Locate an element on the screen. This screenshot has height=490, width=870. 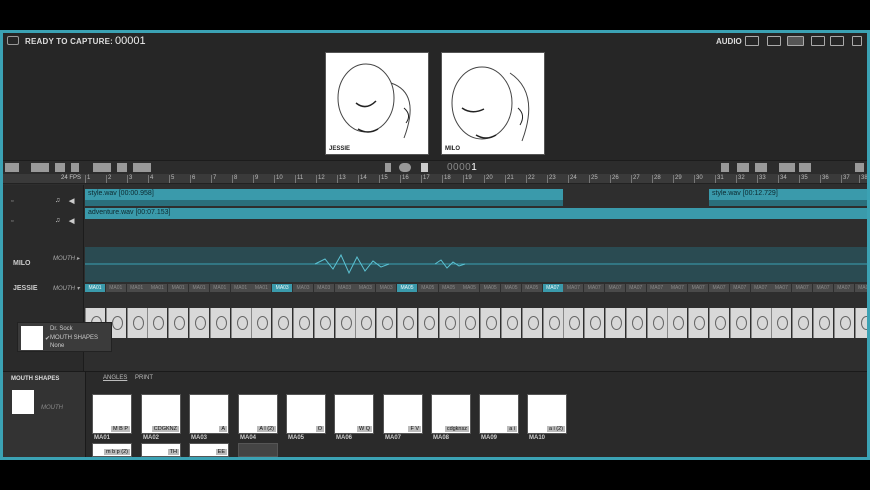
loop-icon is located at coordinates (405, 167).